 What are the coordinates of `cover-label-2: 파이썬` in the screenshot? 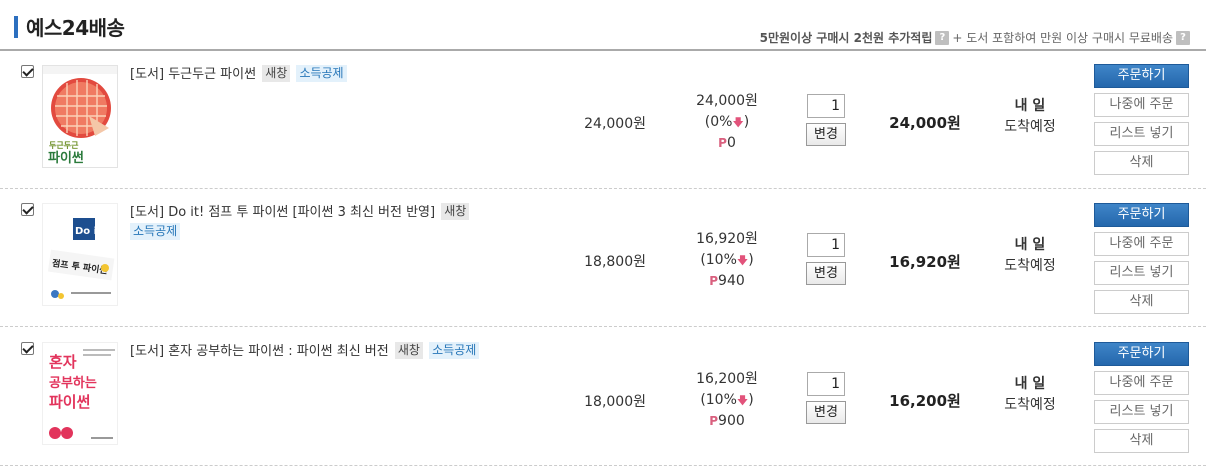 It's located at (66, 158).